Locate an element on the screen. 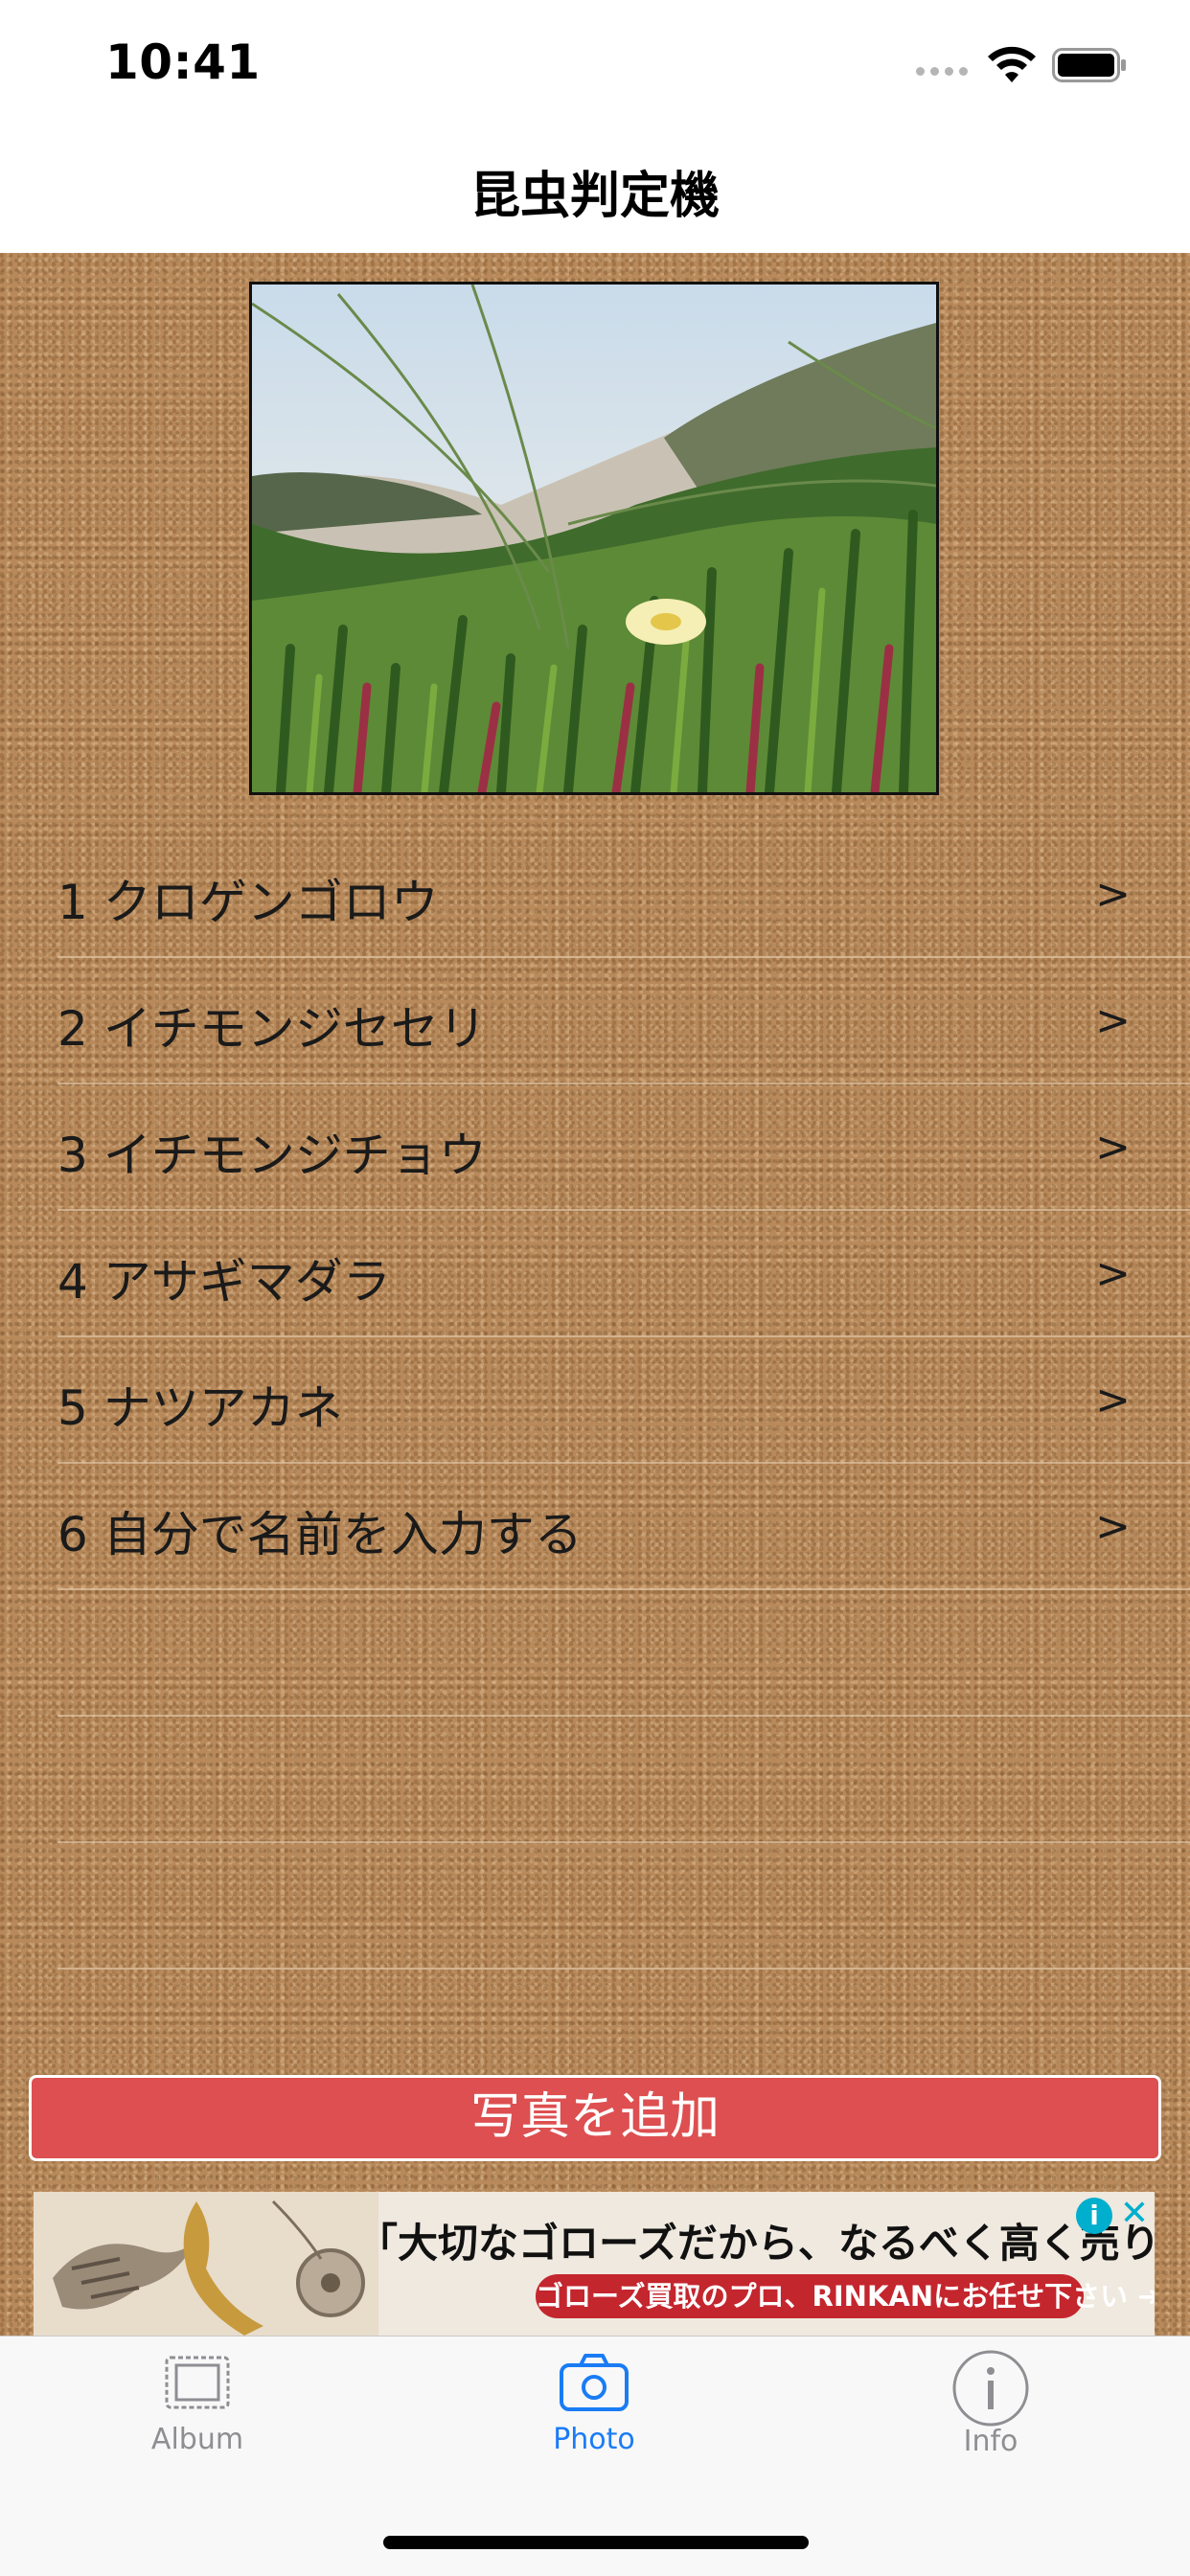 The width and height of the screenshot is (1190, 2576). tab-album: Album is located at coordinates (197, 2402).